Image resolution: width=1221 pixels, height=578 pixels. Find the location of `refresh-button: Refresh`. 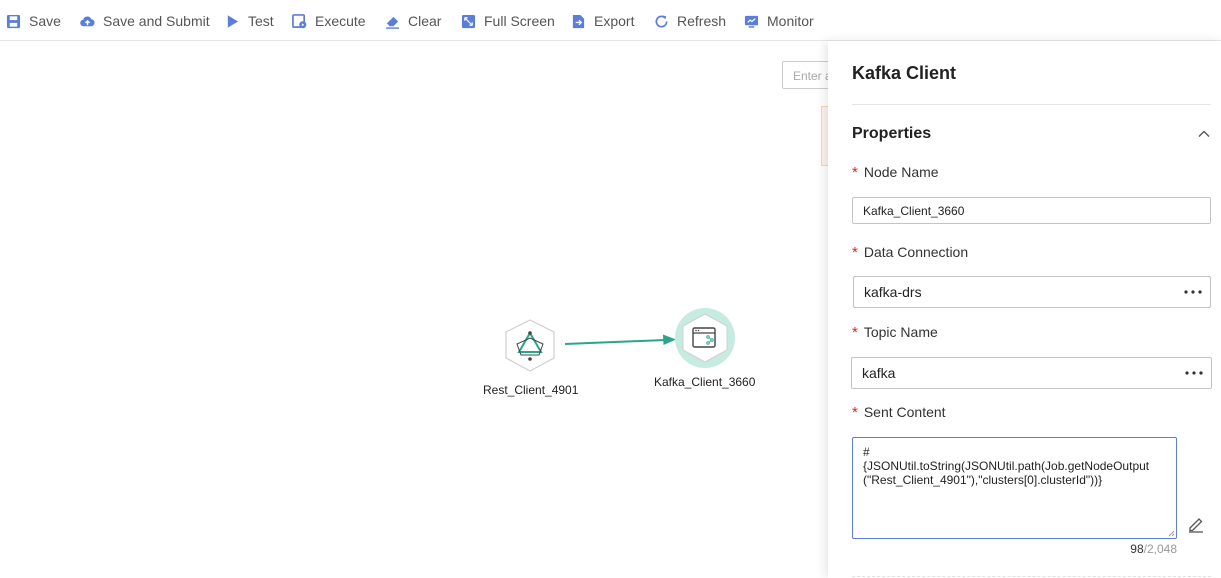

refresh-button: Refresh is located at coordinates (690, 21).